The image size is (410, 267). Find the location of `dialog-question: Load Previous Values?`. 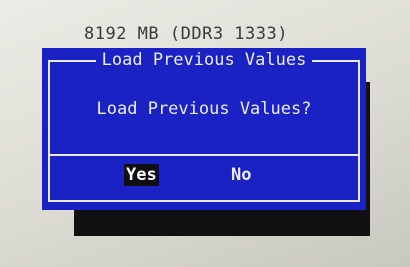

dialog-question: Load Previous Values? is located at coordinates (204, 109).